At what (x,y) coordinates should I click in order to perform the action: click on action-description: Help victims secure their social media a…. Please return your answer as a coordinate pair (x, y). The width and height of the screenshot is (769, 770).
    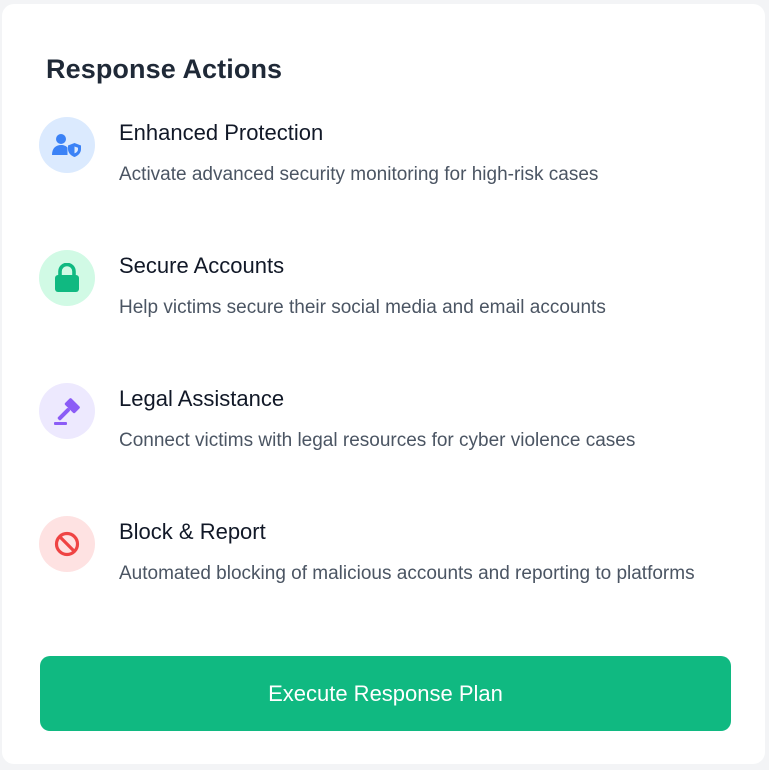
    Looking at the image, I should click on (362, 307).